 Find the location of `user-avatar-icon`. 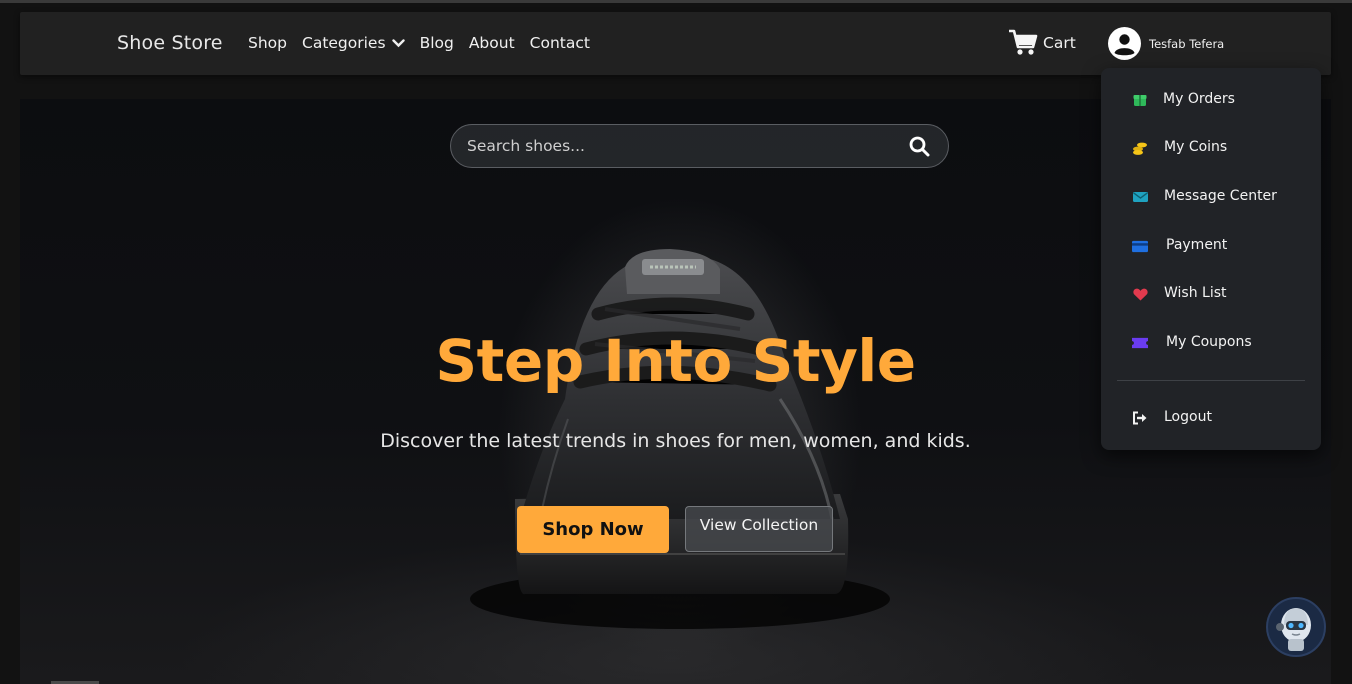

user-avatar-icon is located at coordinates (1124, 43).